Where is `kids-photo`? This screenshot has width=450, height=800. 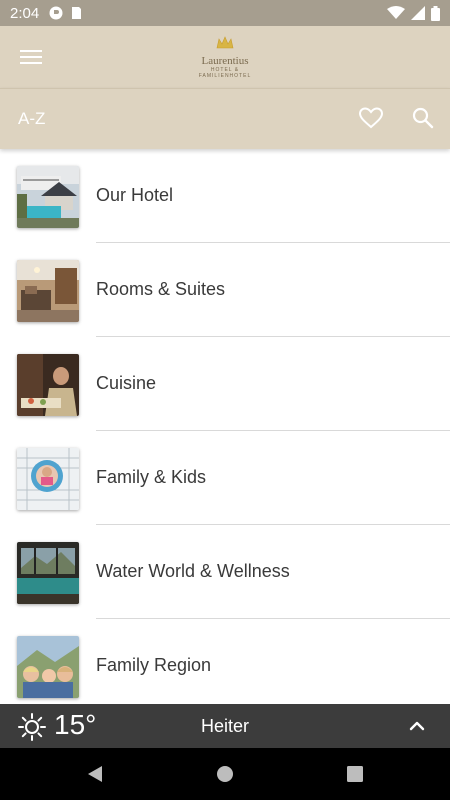 kids-photo is located at coordinates (48, 479).